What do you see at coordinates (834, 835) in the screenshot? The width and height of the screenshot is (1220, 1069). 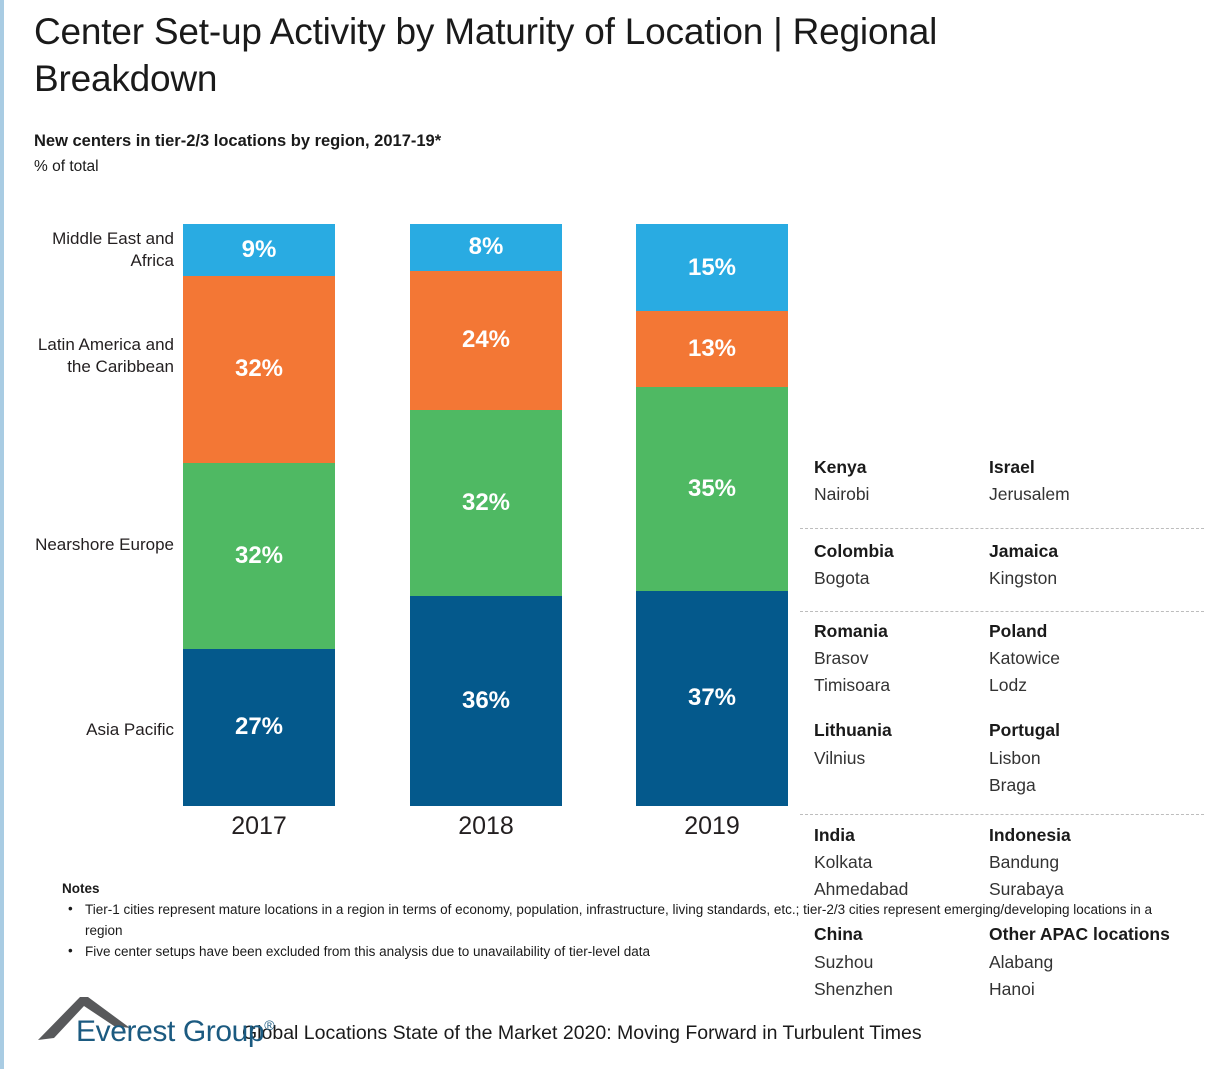 I see `annotation-country: India` at bounding box center [834, 835].